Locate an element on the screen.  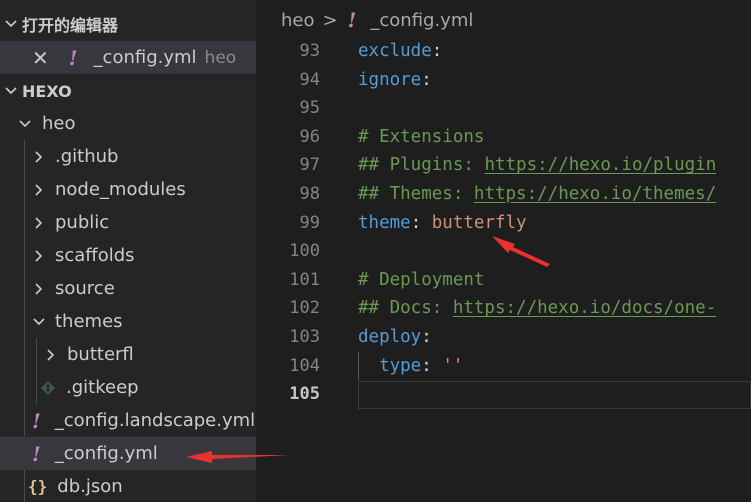
open-editors-title: 打开的编辑器 is located at coordinates (70, 25).